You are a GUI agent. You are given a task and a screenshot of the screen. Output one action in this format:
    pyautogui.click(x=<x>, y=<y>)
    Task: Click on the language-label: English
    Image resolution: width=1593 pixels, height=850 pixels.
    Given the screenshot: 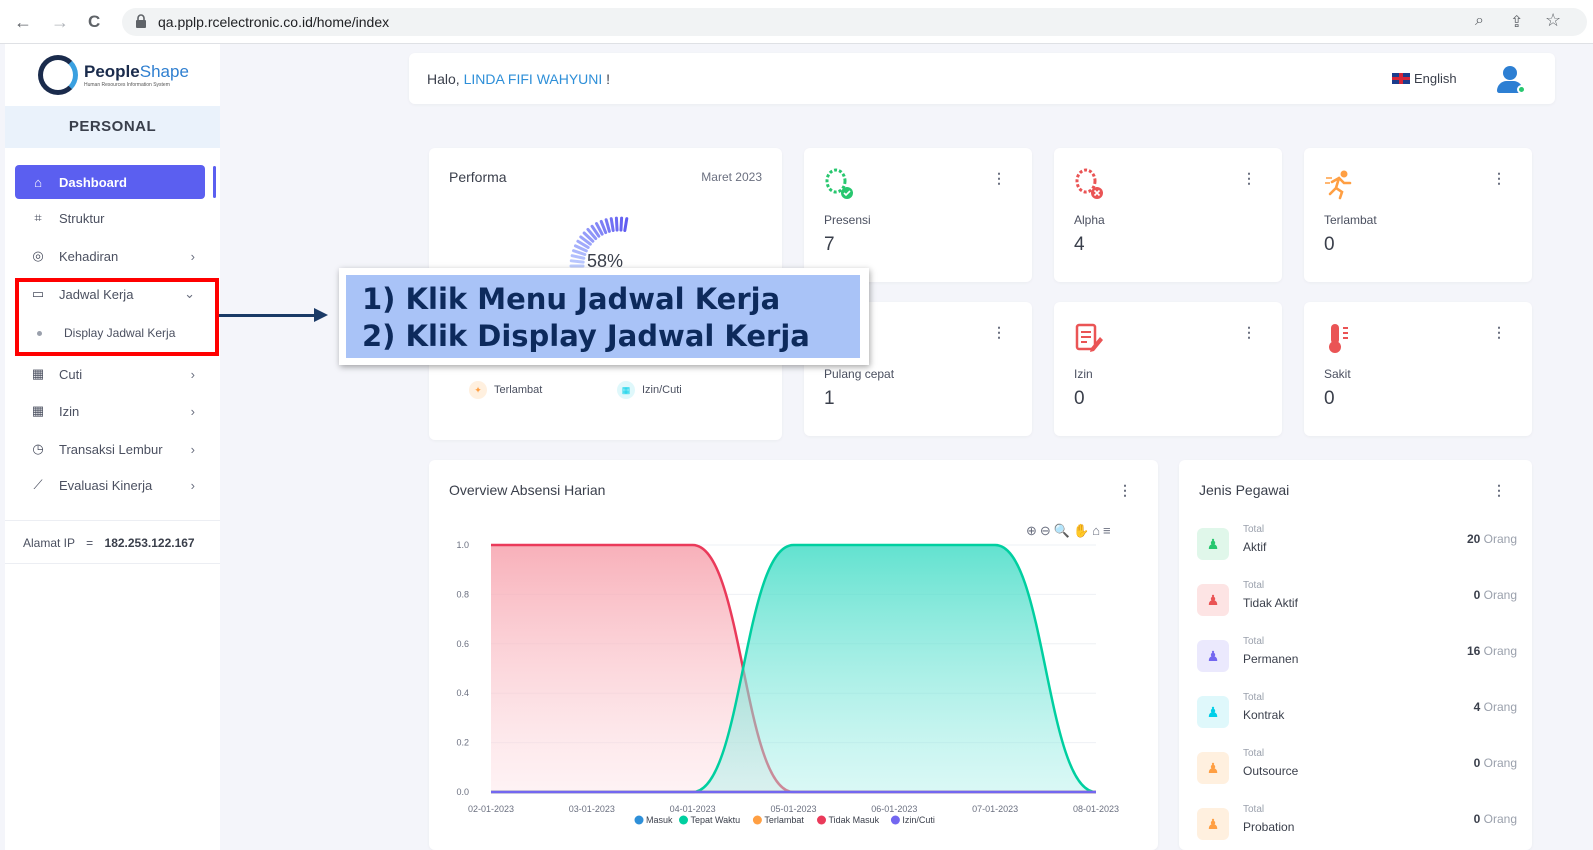 What is the action you would take?
    pyautogui.click(x=1435, y=78)
    